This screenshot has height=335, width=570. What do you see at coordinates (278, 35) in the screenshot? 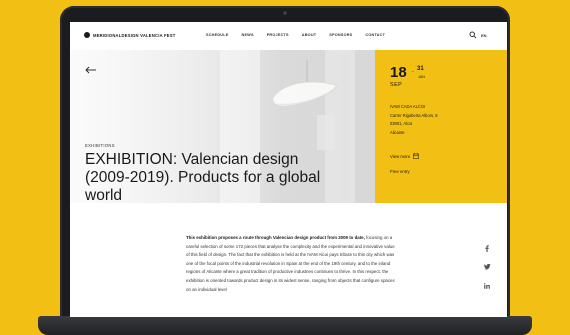
I see `nav-item-projects: PROJECTS` at bounding box center [278, 35].